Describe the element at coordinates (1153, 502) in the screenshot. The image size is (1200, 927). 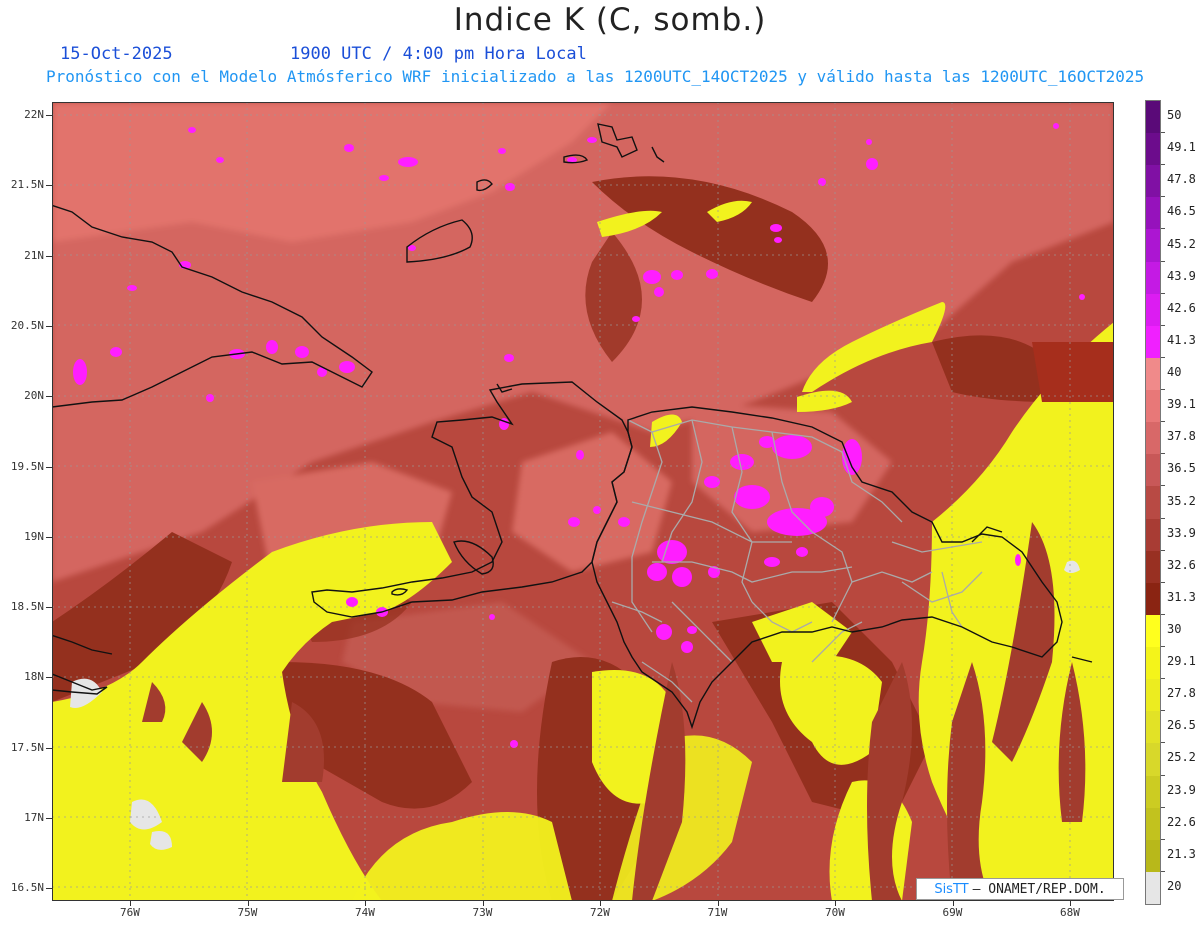
I see `colorbar` at that location.